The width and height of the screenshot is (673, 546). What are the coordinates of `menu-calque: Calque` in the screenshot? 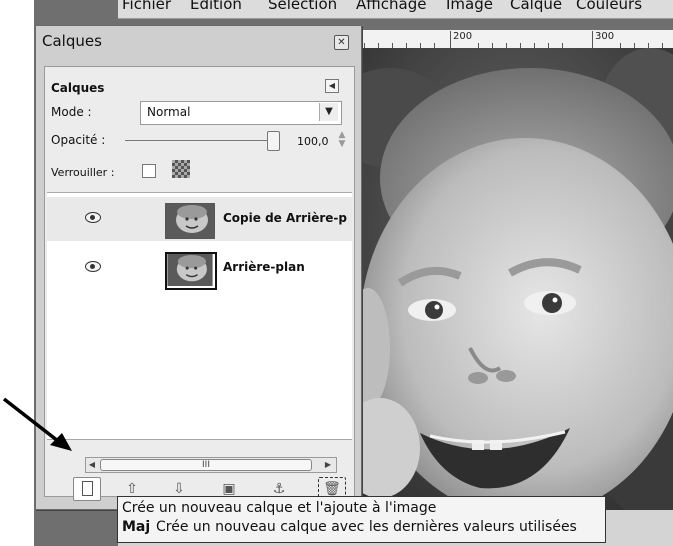 It's located at (536, 6).